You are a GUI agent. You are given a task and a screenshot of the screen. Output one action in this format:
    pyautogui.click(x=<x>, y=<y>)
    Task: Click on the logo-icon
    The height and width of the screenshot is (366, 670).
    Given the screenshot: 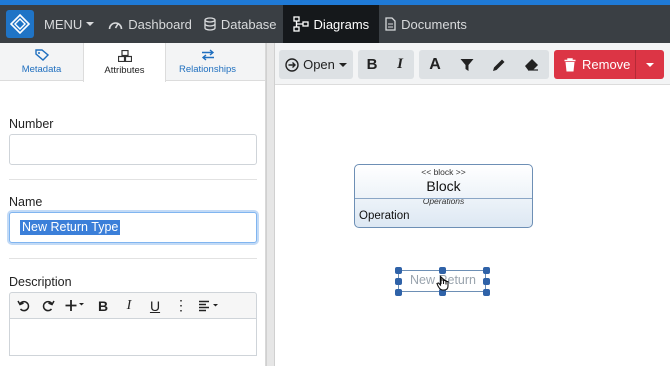 What is the action you would take?
    pyautogui.click(x=20, y=24)
    